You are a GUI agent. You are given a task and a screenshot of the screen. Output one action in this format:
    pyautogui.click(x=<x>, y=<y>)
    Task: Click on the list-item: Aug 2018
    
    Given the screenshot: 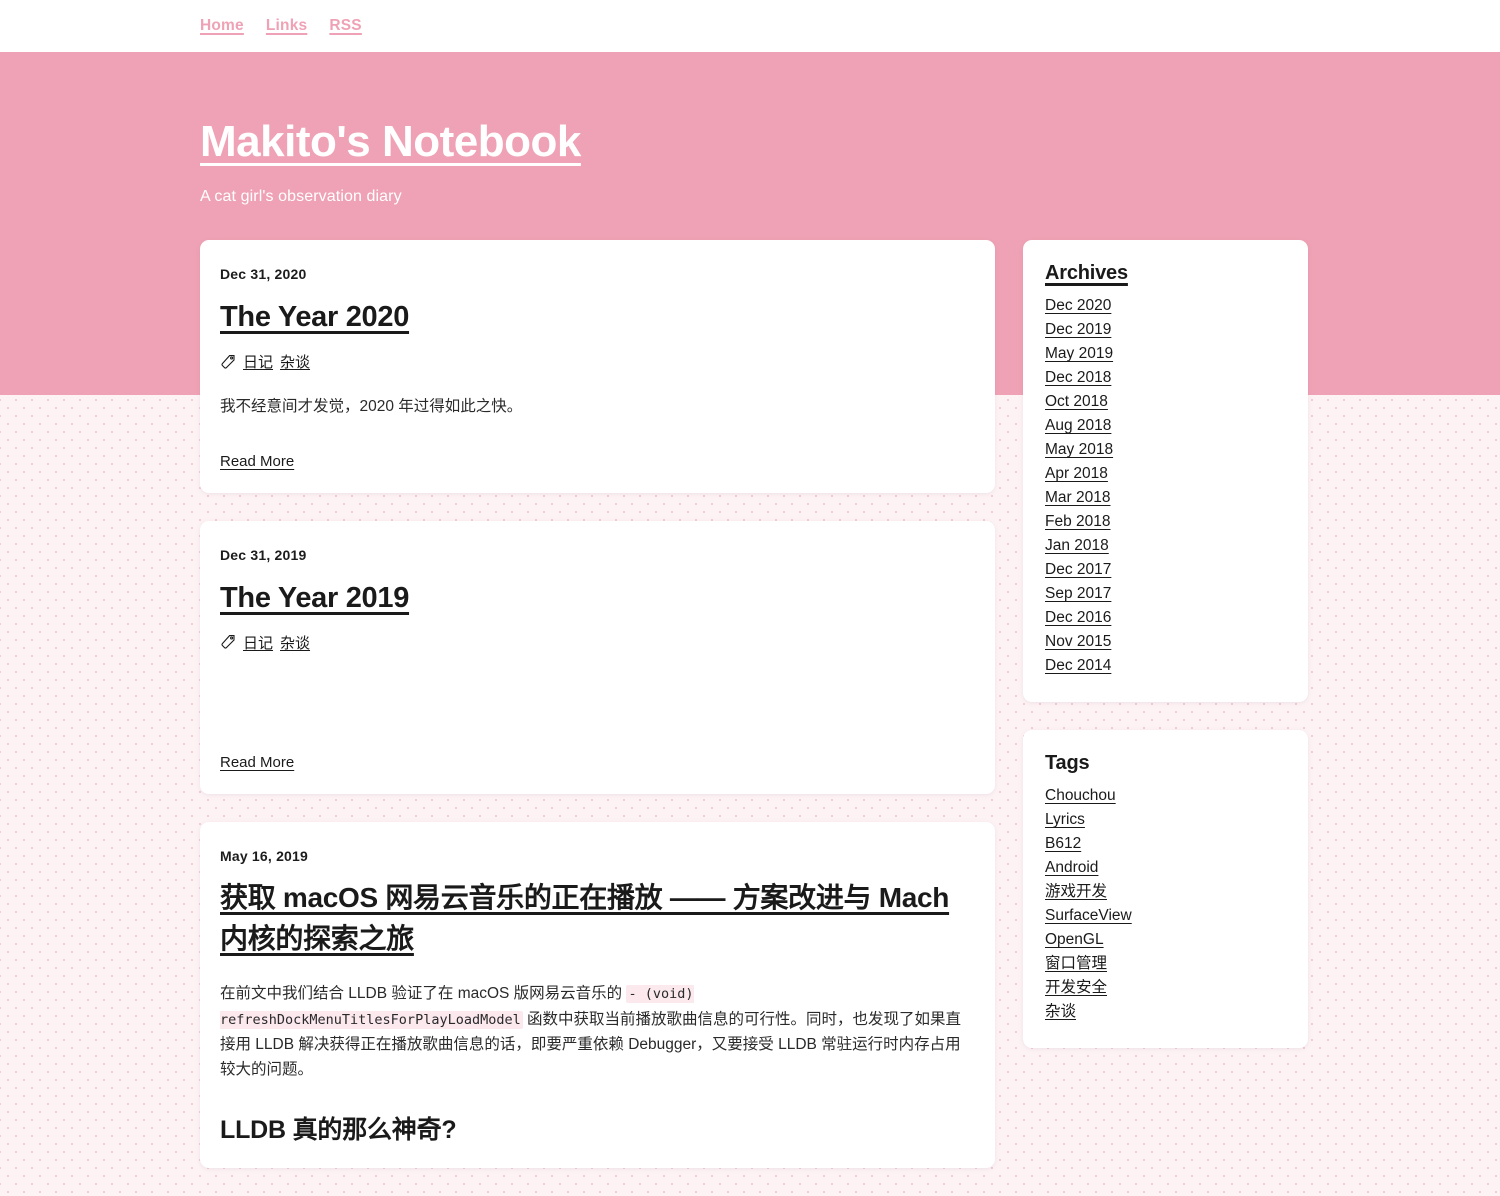 What is the action you would take?
    pyautogui.click(x=1165, y=426)
    